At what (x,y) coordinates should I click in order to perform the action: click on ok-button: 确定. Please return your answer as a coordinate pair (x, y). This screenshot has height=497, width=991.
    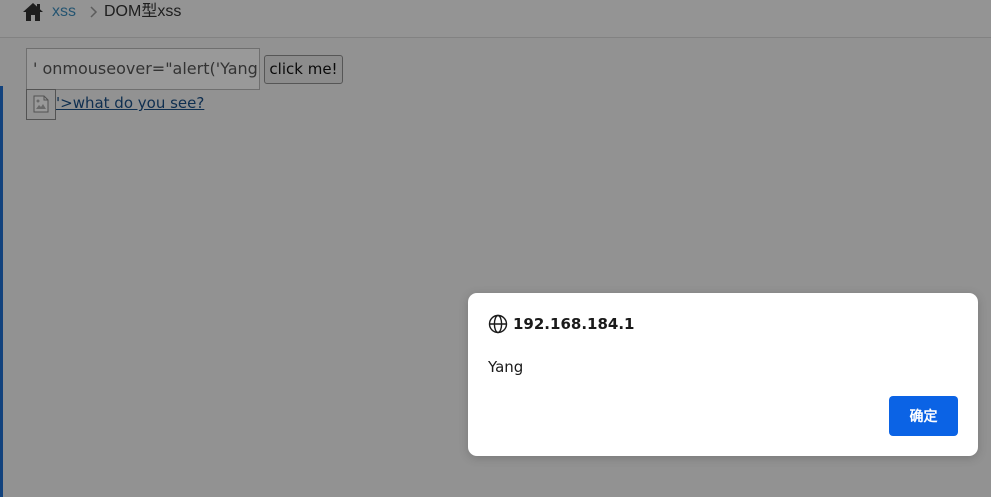
    Looking at the image, I should click on (923, 416).